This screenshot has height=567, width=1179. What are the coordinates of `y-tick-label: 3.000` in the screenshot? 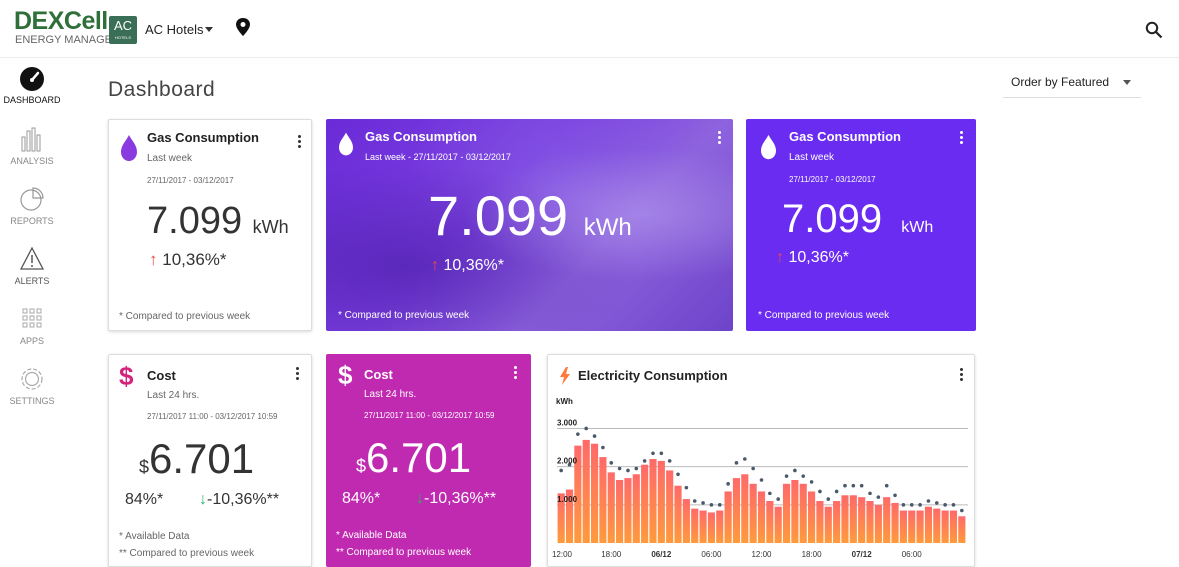 It's located at (567, 422).